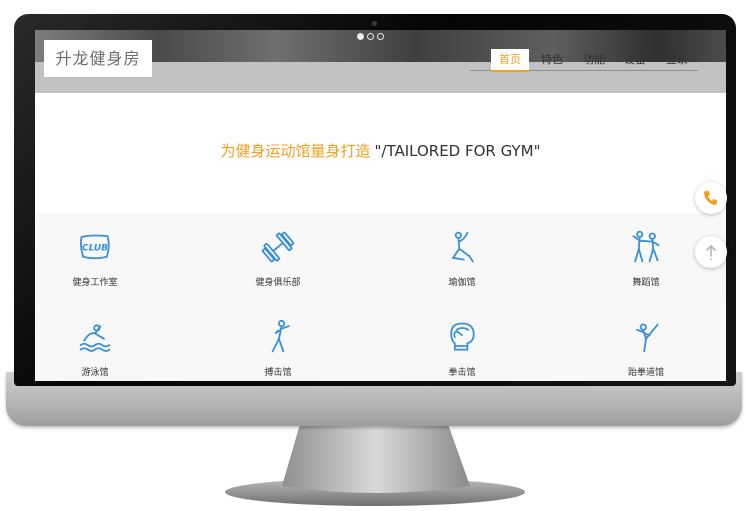 This screenshot has width=747, height=511. What do you see at coordinates (645, 373) in the screenshot?
I see `feature-label: 跆拳道馆` at bounding box center [645, 373].